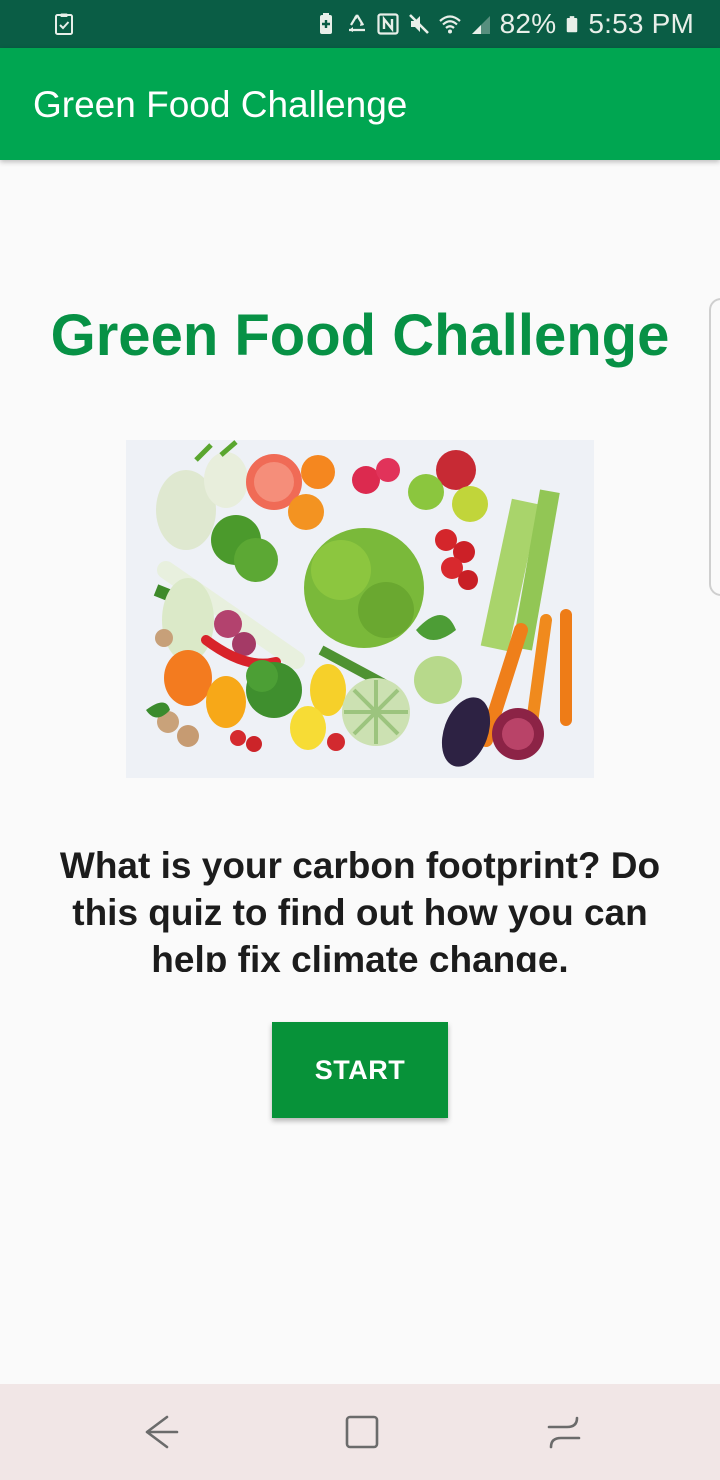  I want to click on wifi-icon, so click(449, 24).